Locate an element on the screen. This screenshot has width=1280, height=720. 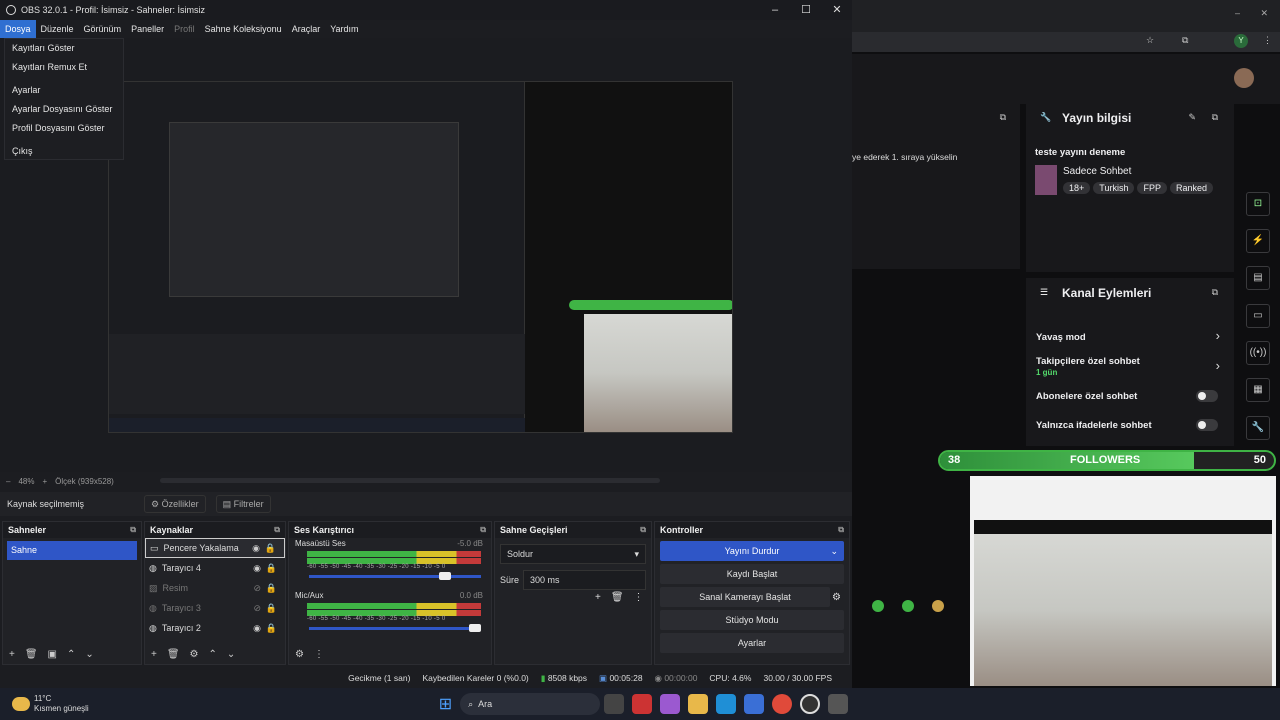
stop-streaming-button: Yayını Durdur ⌄ is located at coordinates (752, 551).